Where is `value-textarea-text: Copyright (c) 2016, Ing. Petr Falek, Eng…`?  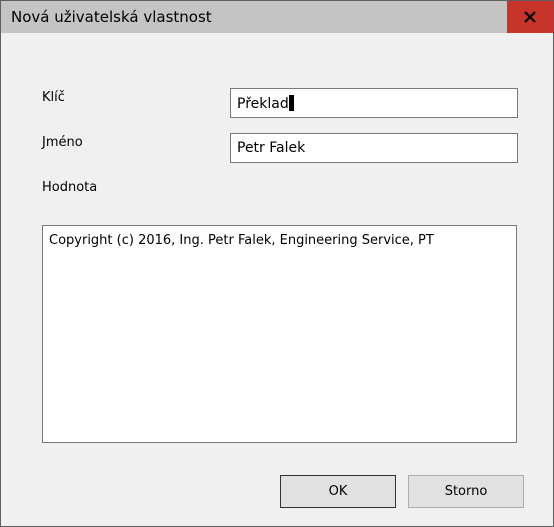
value-textarea-text: Copyright (c) 2016, Ing. Petr Falek, Eng… is located at coordinates (241, 240).